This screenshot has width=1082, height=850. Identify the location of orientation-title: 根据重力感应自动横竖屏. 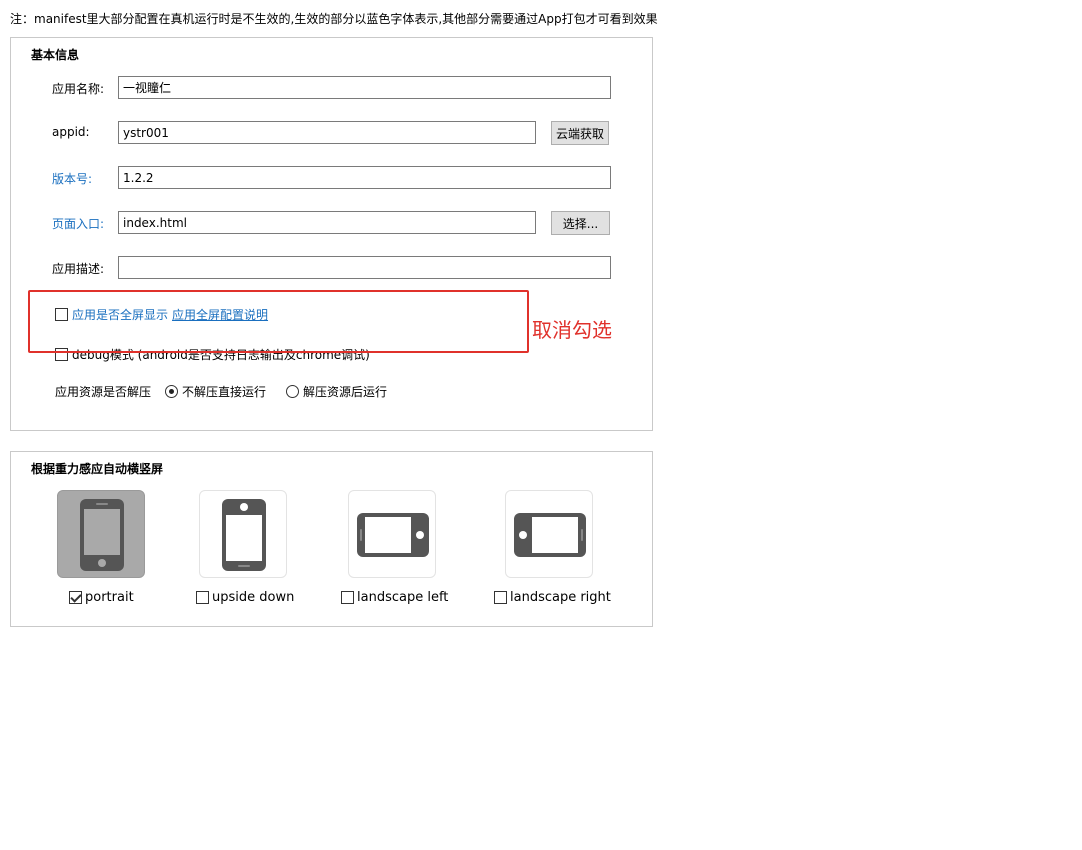
(97, 469).